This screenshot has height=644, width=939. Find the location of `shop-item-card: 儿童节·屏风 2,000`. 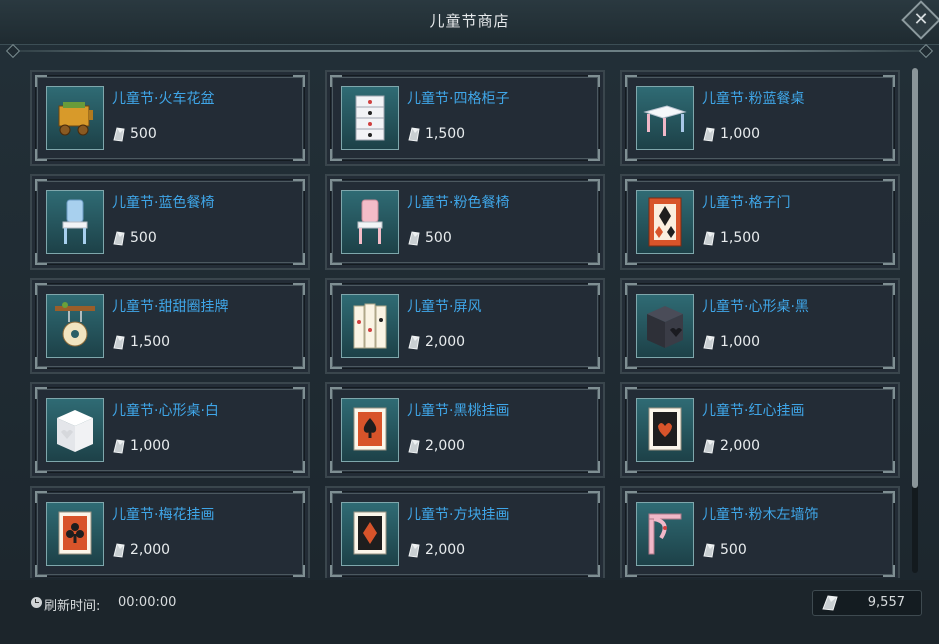

shop-item-card: 儿童节·屏风 2,000 is located at coordinates (465, 326).